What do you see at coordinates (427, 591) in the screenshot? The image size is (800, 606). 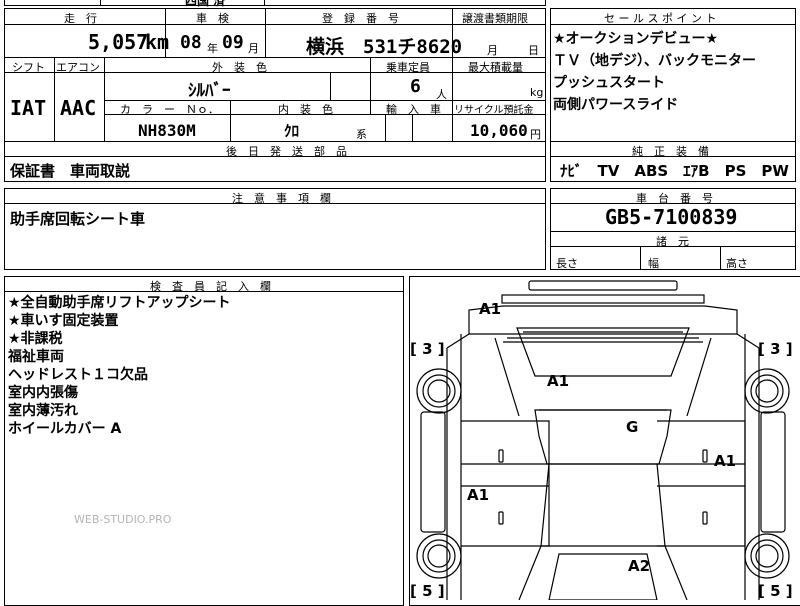 I see `tire-rl-label: [ 5 ]` at bounding box center [427, 591].